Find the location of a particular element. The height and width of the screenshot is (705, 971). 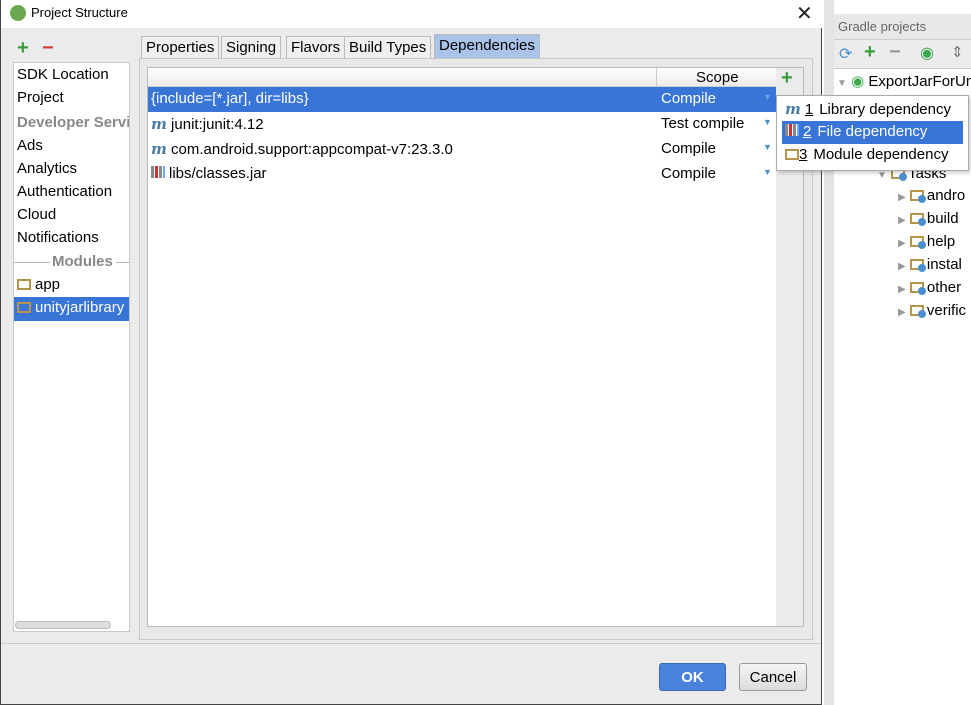

sidebar-item-ads: Ads is located at coordinates (73, 145).